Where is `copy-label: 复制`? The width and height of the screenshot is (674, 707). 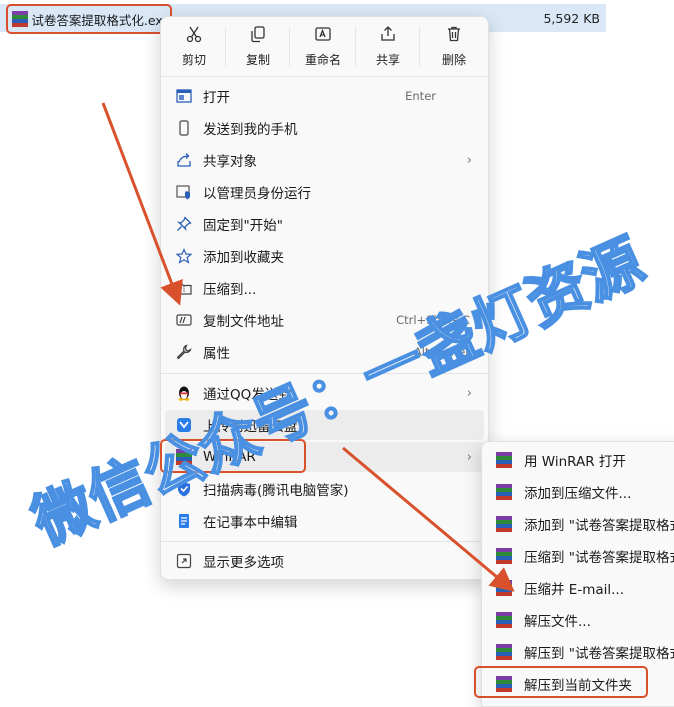
copy-label: 复制 is located at coordinates (257, 60).